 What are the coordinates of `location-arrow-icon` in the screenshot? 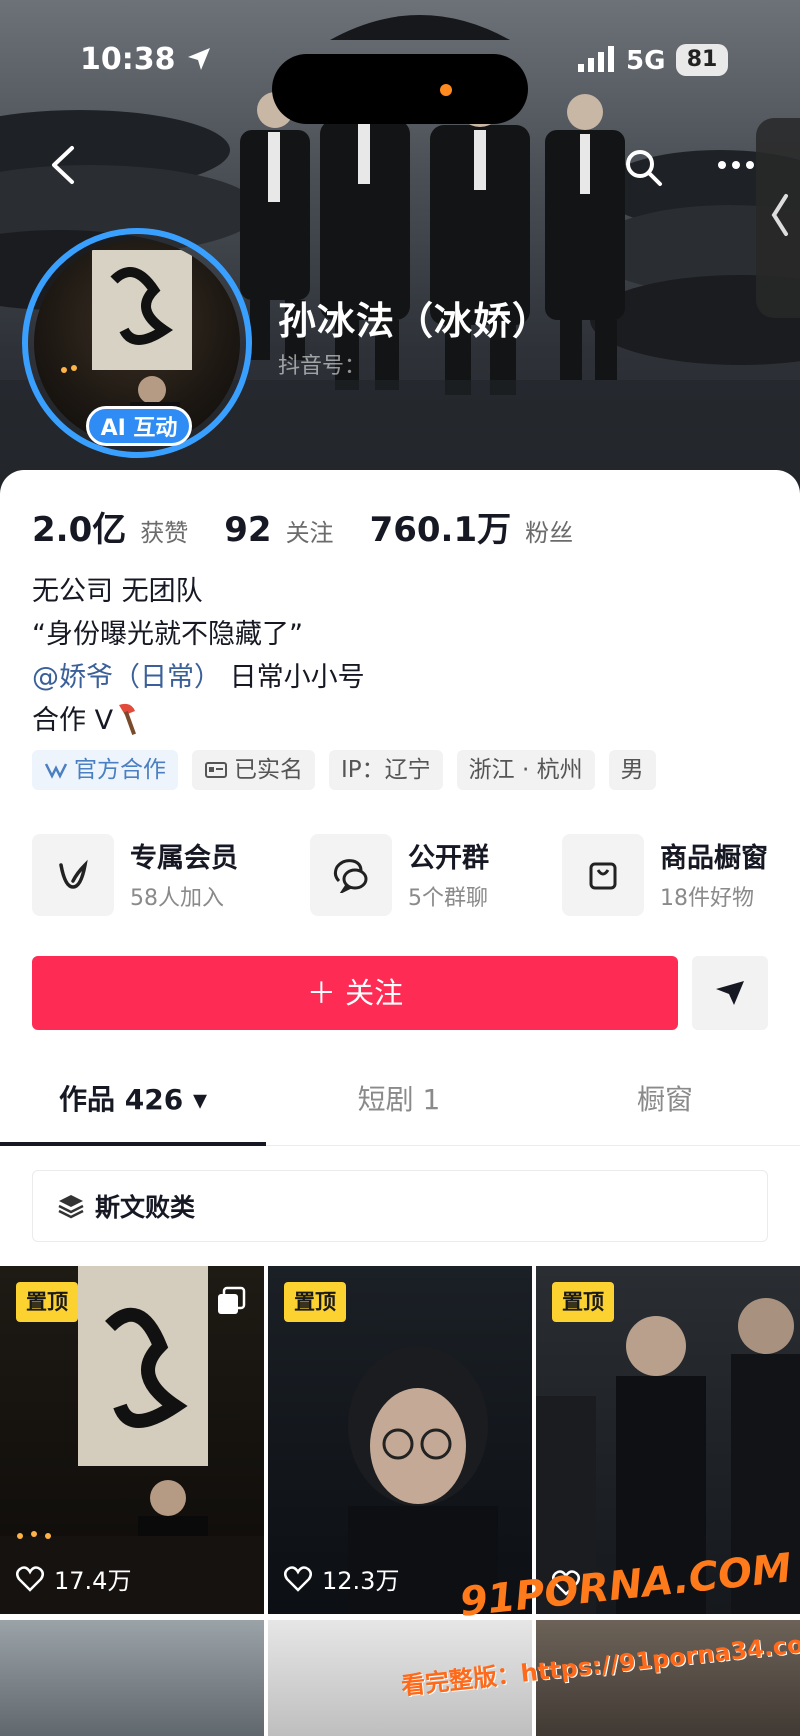 It's located at (199, 59).